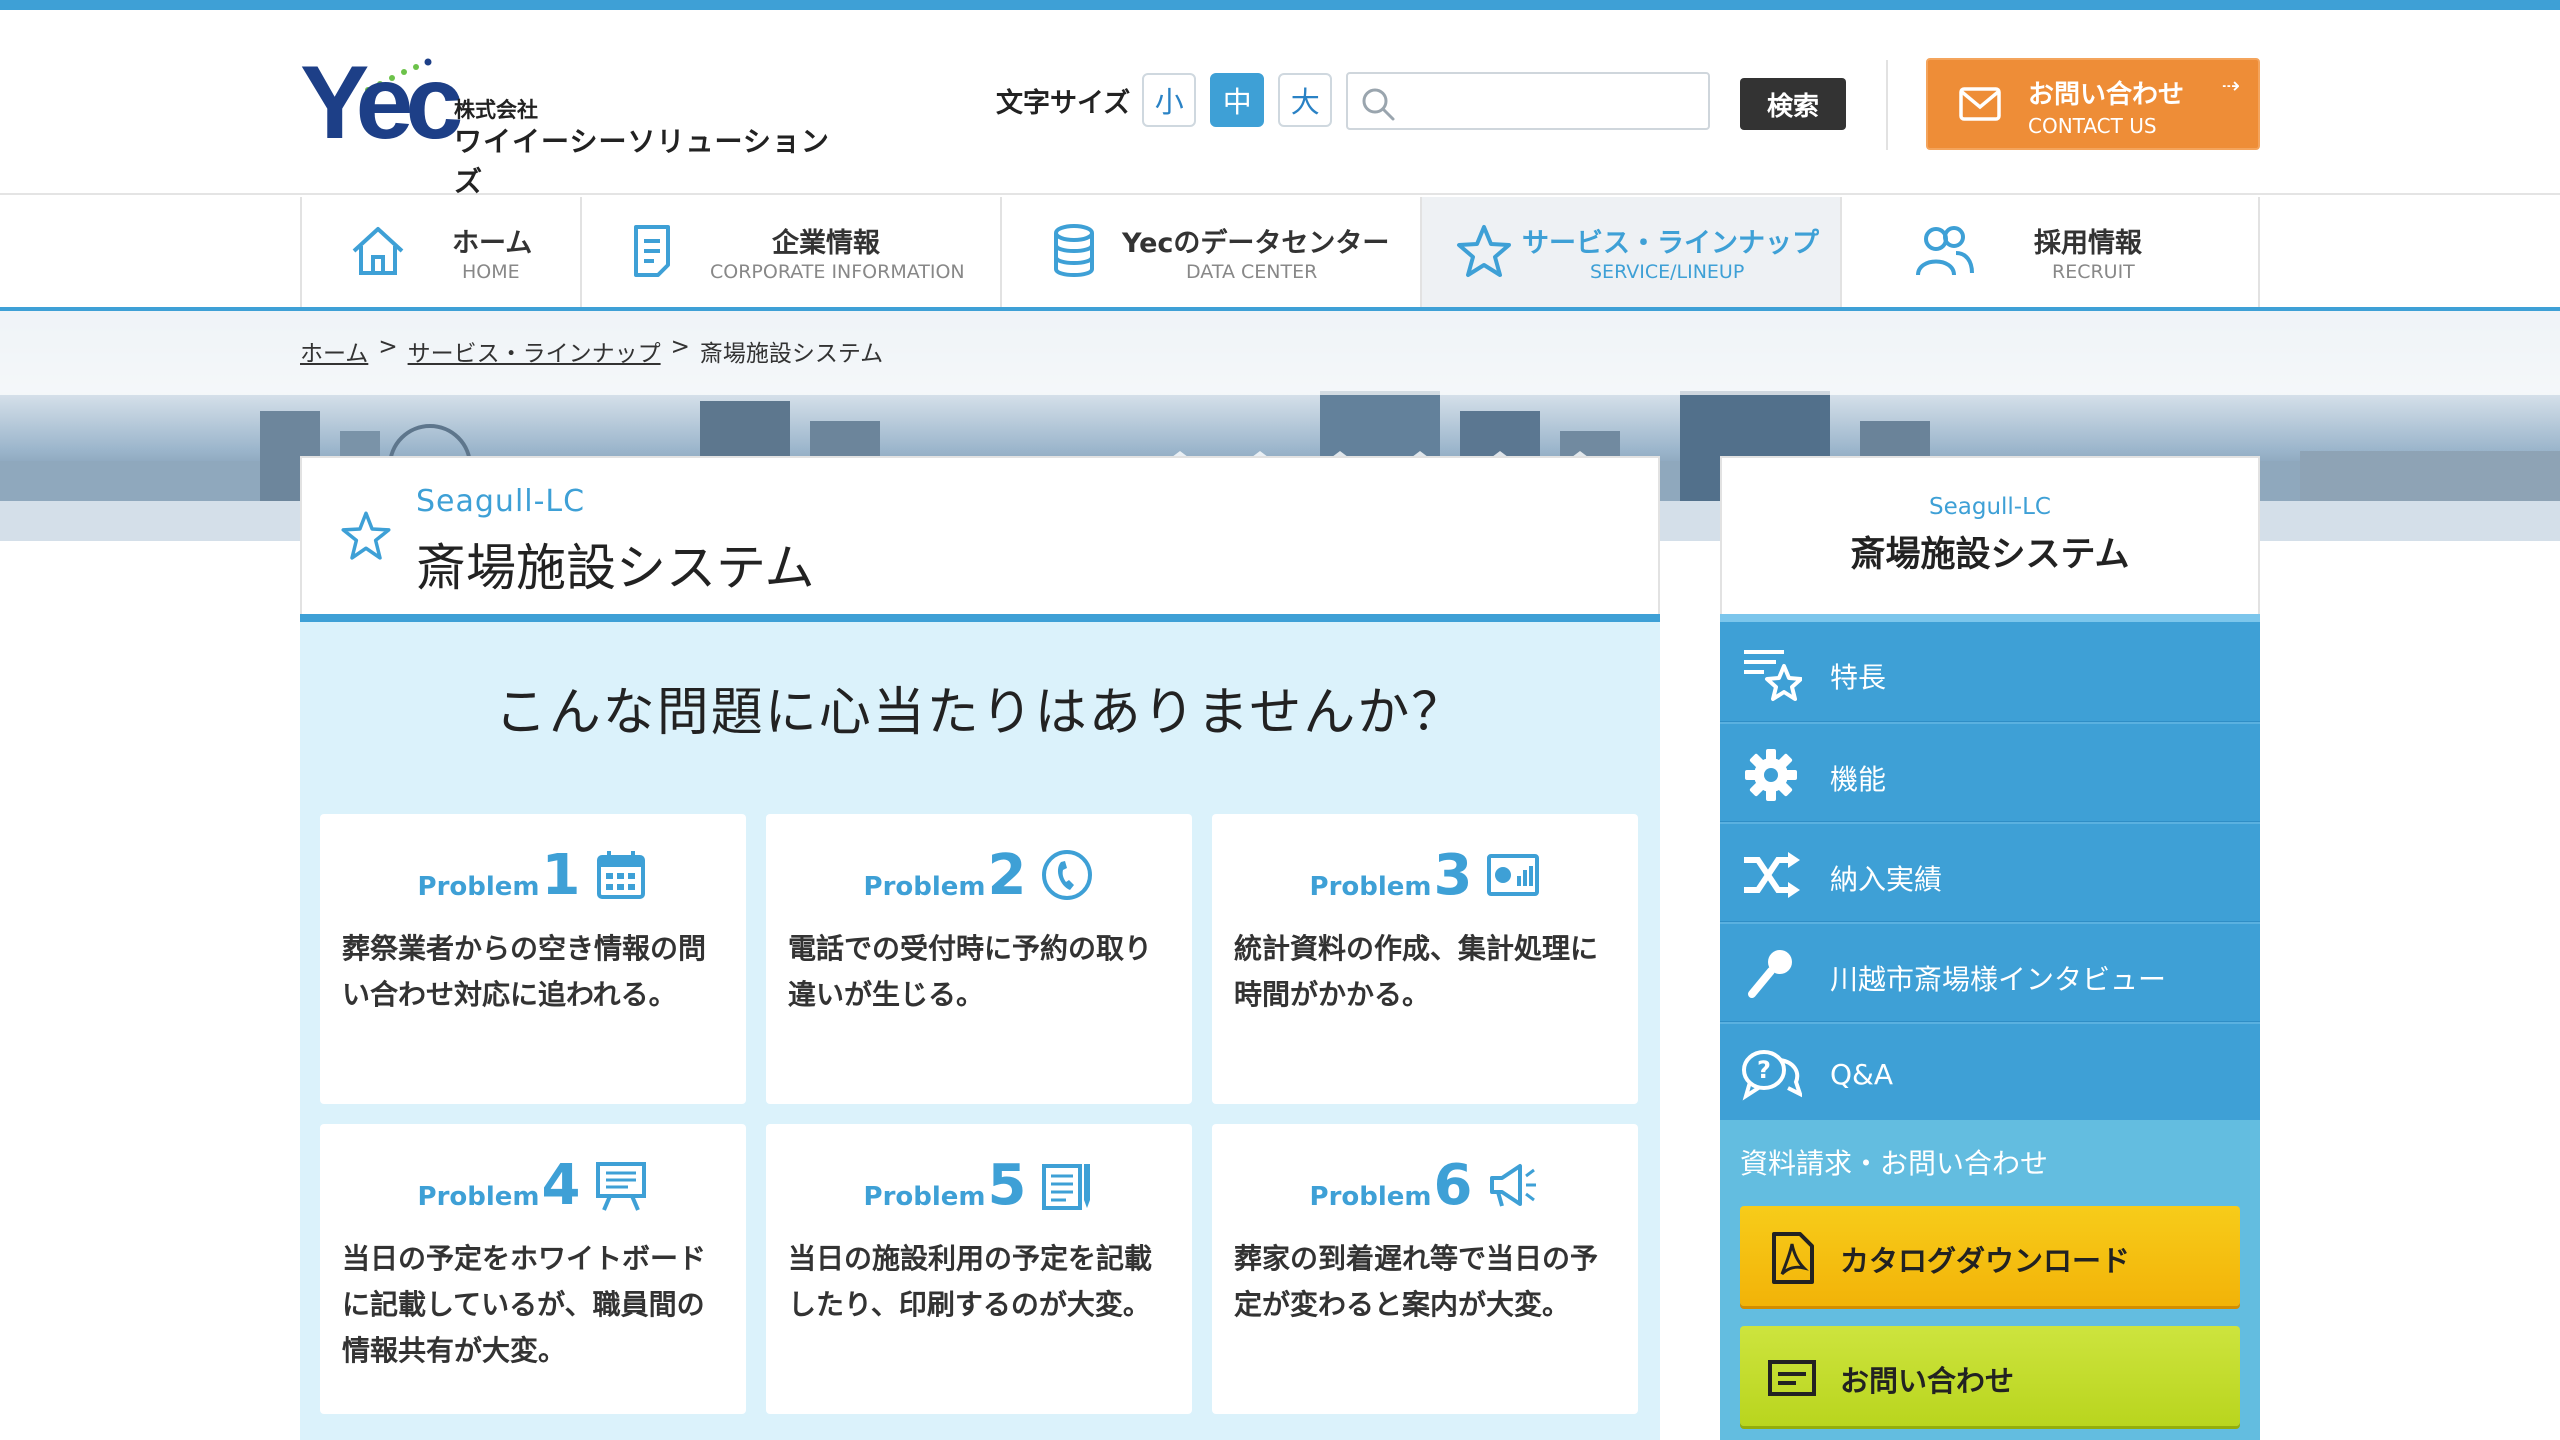  I want to click on header-divider, so click(1887, 105).